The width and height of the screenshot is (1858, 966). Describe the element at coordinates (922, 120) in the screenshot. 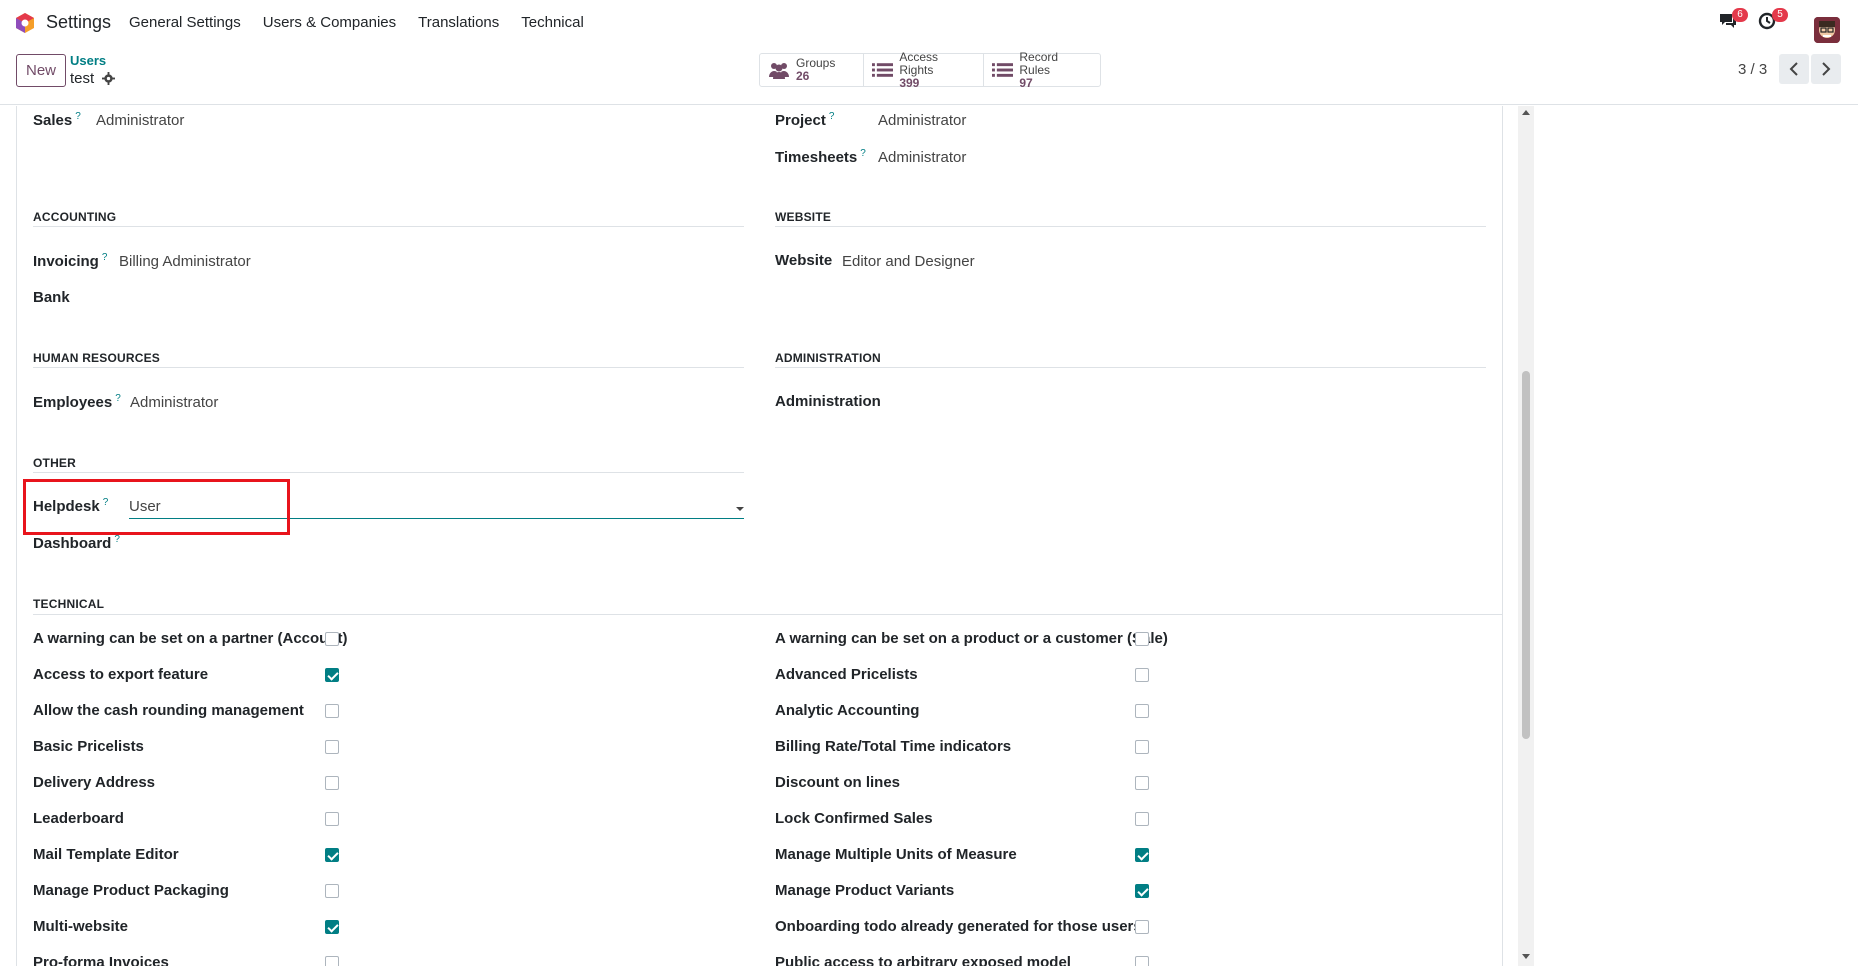

I see `project-value: Administrator` at that location.